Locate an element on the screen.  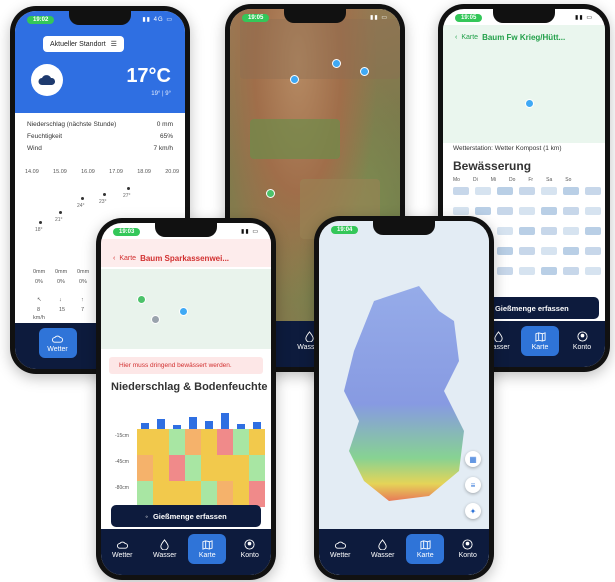
log-watering-button: ◦ Gießmenge erfassen is located at coordinates (186, 516).